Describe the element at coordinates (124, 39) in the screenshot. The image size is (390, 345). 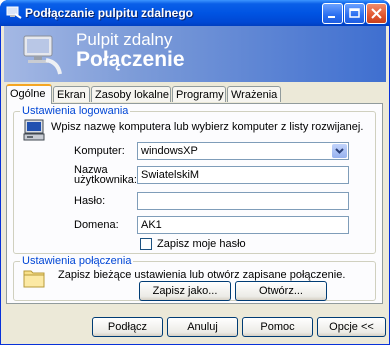
I see `banner-subtitle: Pulpit zdalny` at that location.